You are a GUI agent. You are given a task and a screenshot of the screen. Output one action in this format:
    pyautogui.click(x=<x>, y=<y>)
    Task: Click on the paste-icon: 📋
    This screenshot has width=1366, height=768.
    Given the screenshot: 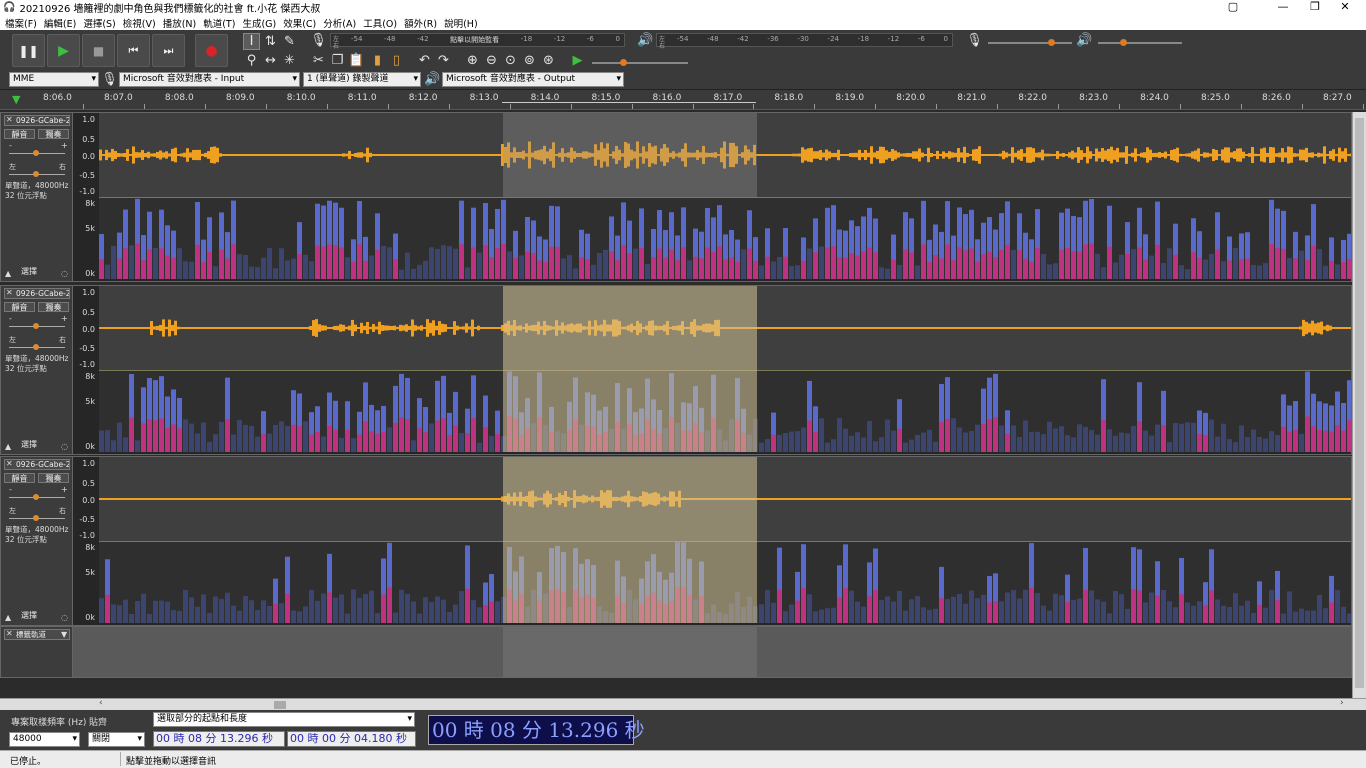 What is the action you would take?
    pyautogui.click(x=356, y=60)
    